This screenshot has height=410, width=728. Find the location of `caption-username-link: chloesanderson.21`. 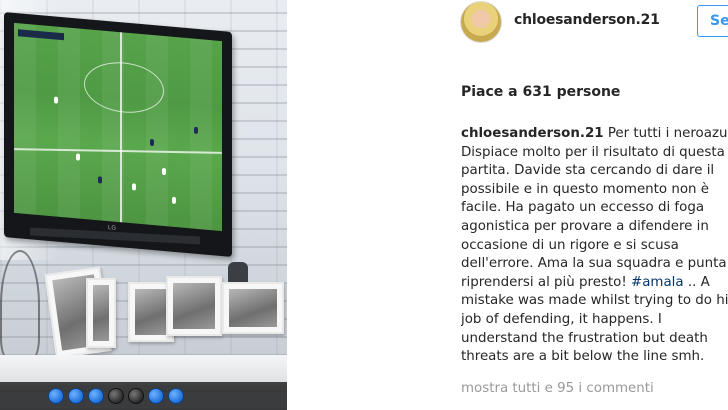

caption-username-link: chloesanderson.21 is located at coordinates (532, 133).